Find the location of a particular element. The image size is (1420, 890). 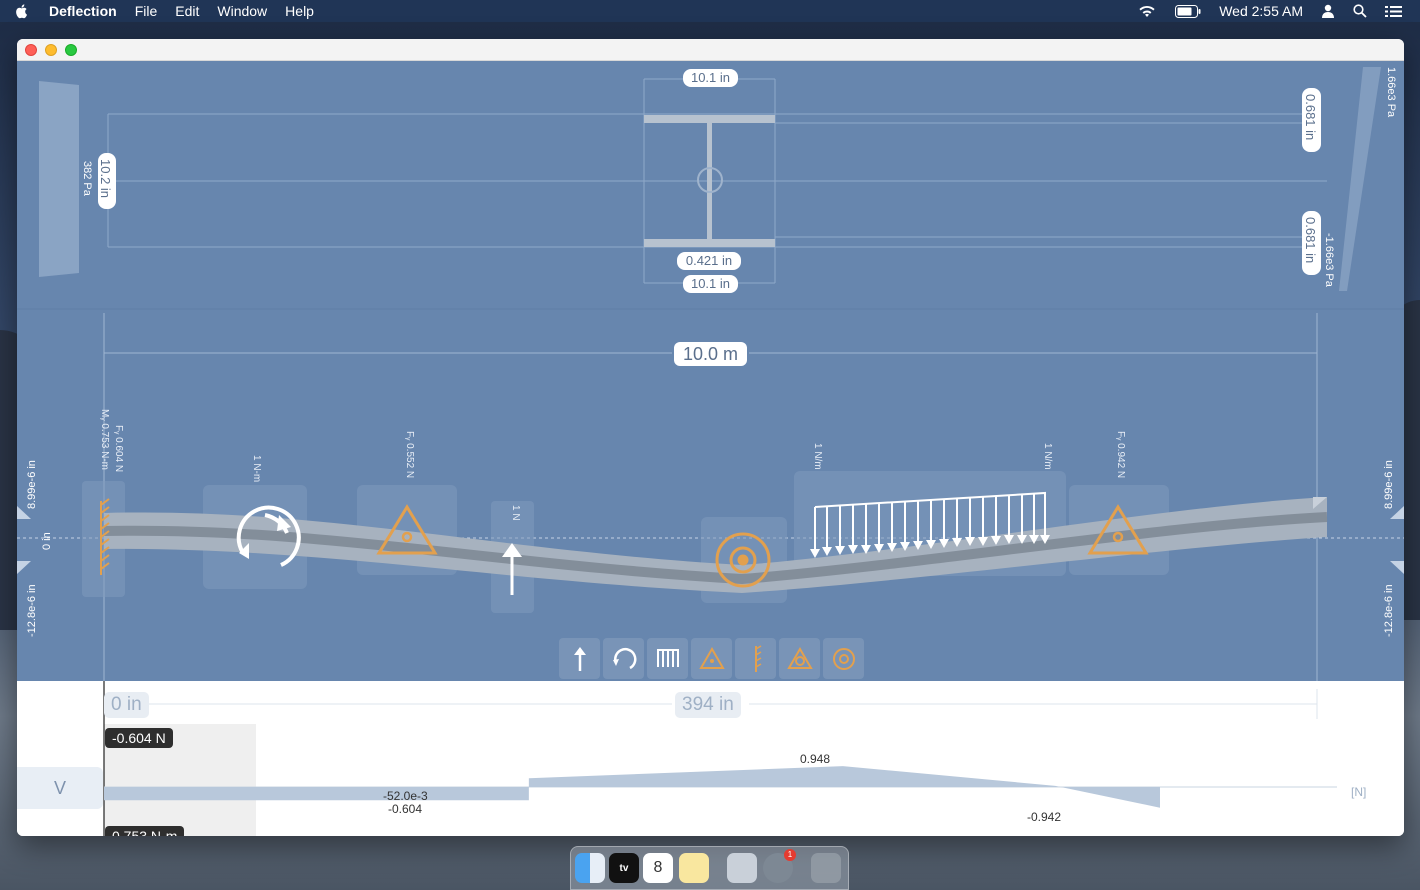

left-min-deflection: -12.8e-6 in is located at coordinates (32, 610).